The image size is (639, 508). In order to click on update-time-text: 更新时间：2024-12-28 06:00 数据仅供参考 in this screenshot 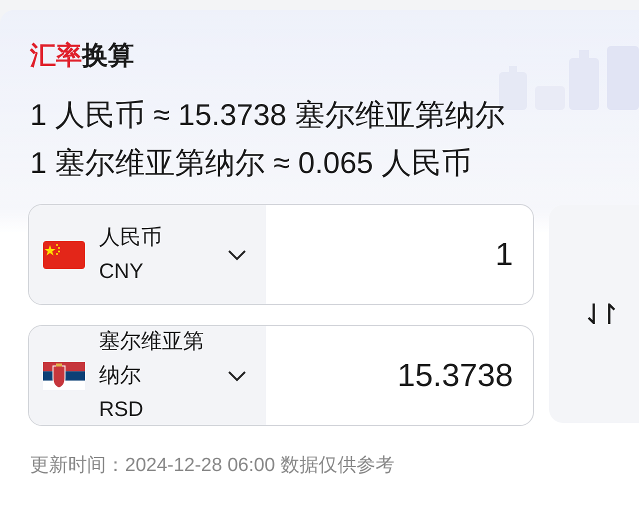, I will do `click(212, 466)`.